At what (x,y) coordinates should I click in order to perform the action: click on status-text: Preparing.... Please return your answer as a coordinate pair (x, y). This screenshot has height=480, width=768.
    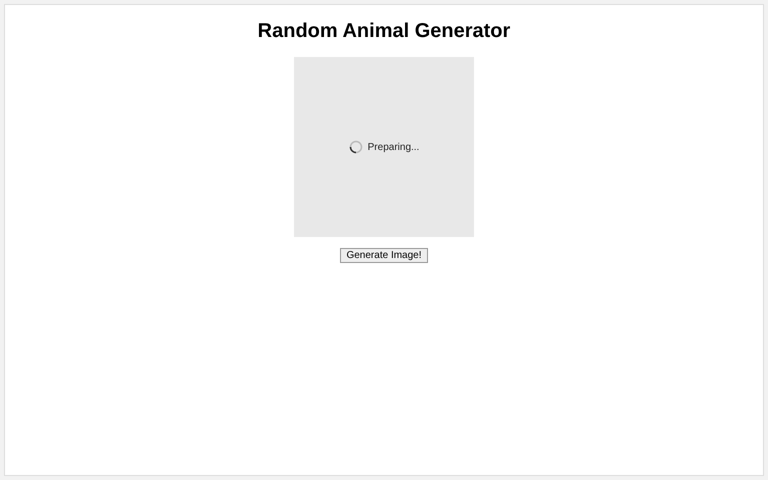
    Looking at the image, I should click on (394, 147).